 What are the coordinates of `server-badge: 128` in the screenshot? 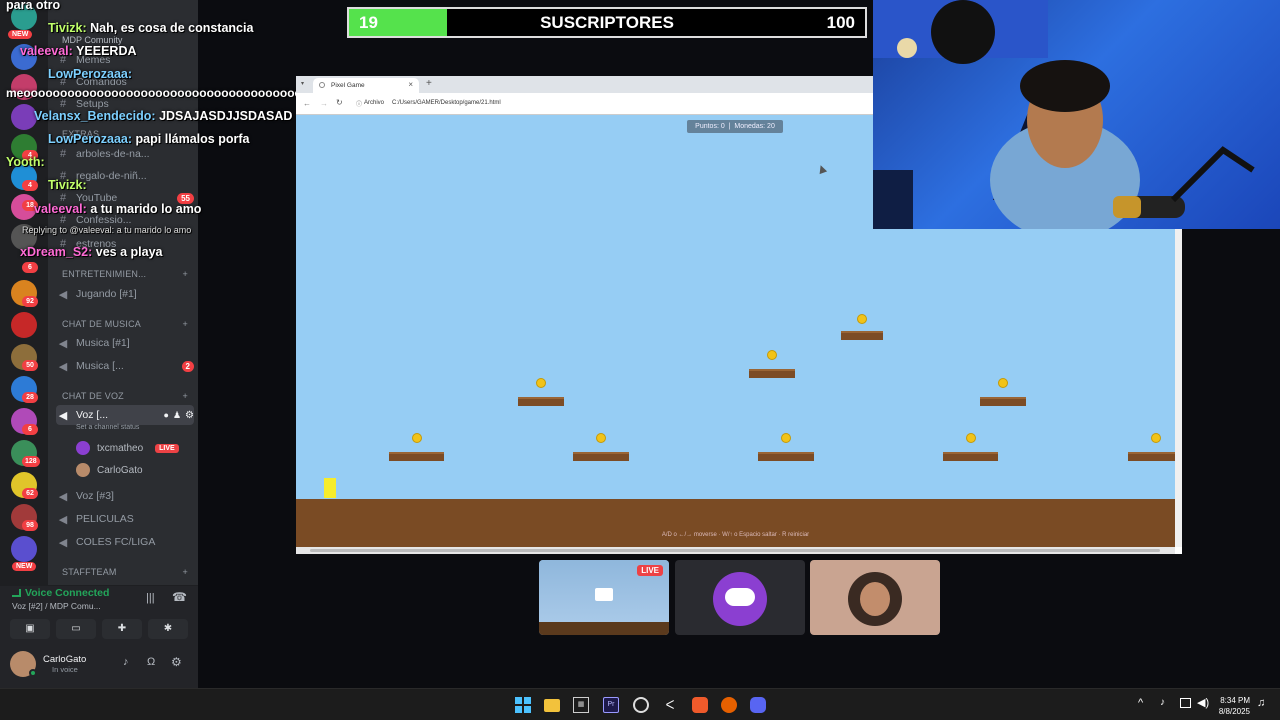 It's located at (31, 461).